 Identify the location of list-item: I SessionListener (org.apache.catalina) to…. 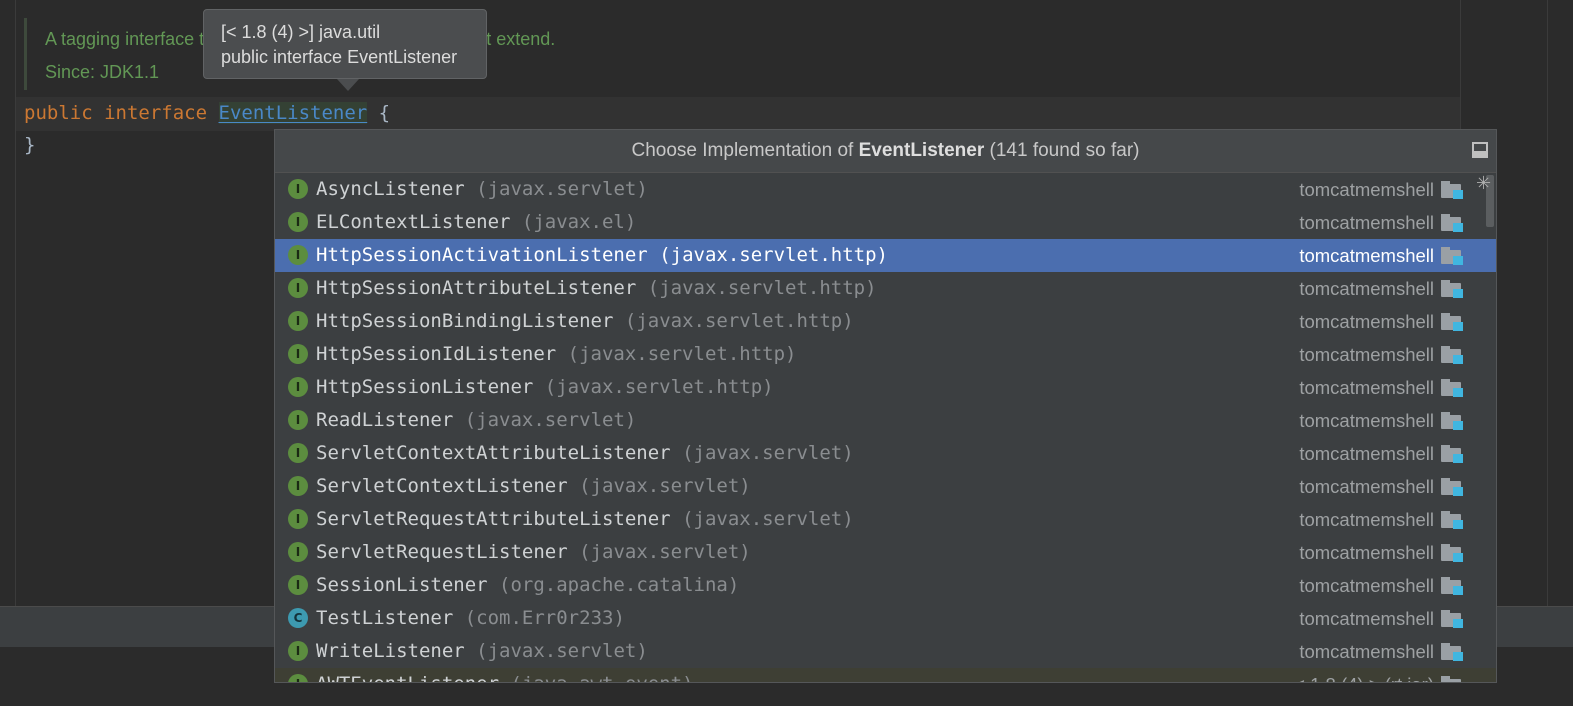
(885, 585).